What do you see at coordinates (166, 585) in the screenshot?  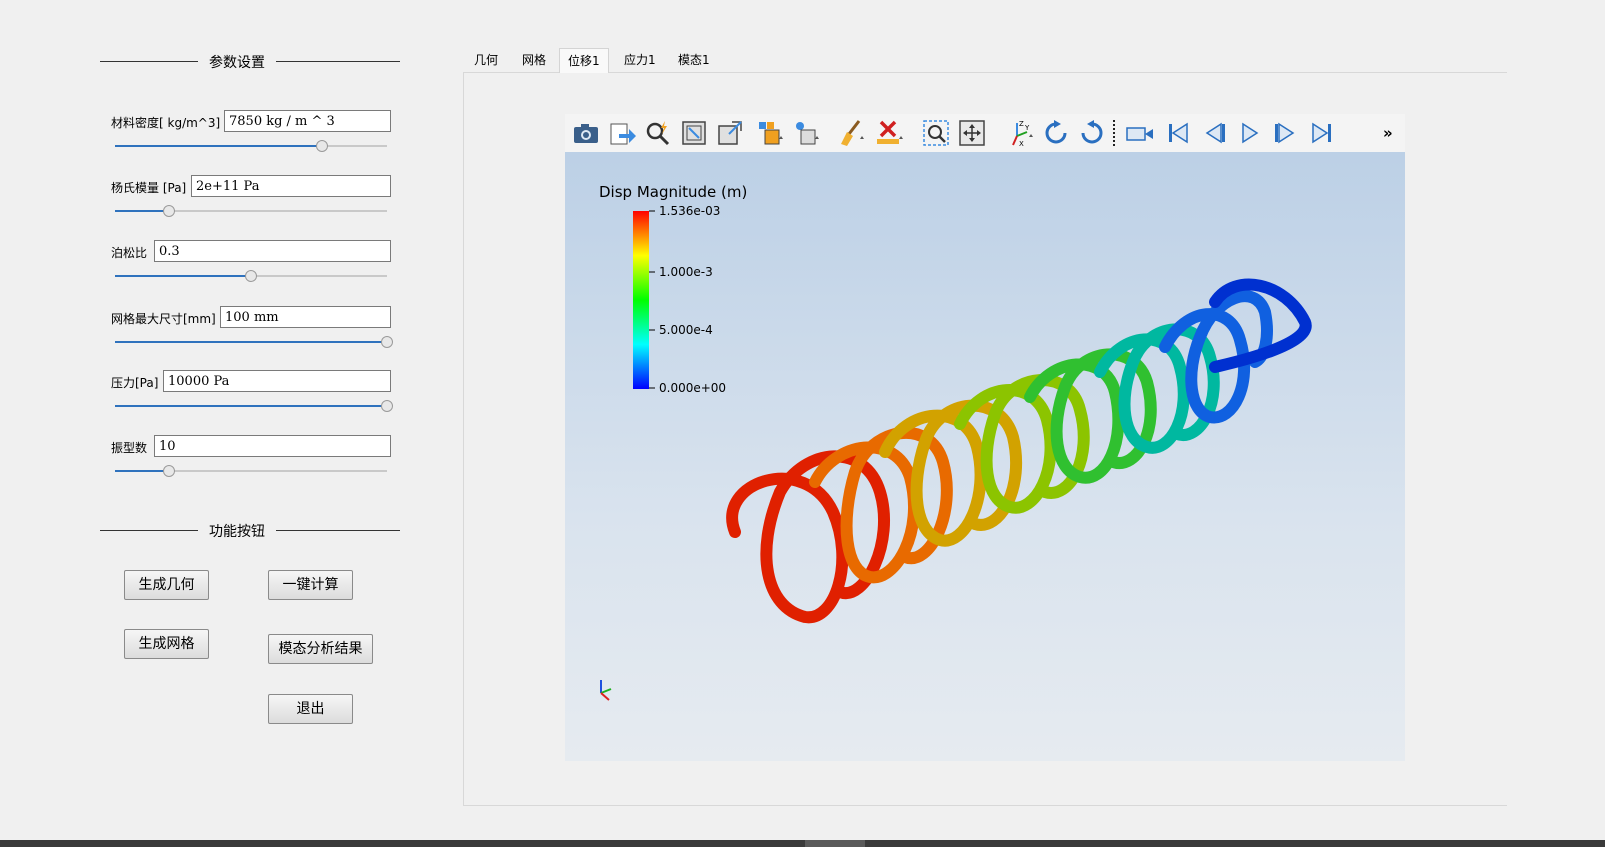 I see `generate-geometry-button: 生成几何` at bounding box center [166, 585].